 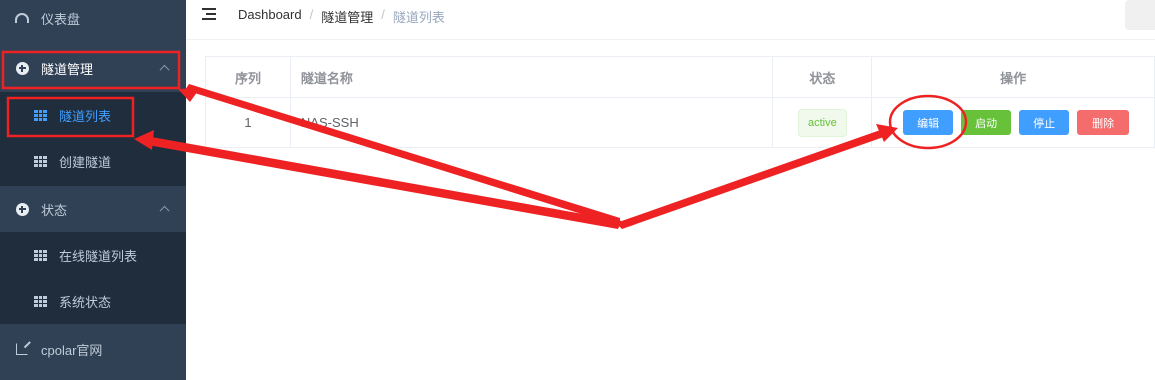 I want to click on cell-index: 1, so click(x=248, y=122).